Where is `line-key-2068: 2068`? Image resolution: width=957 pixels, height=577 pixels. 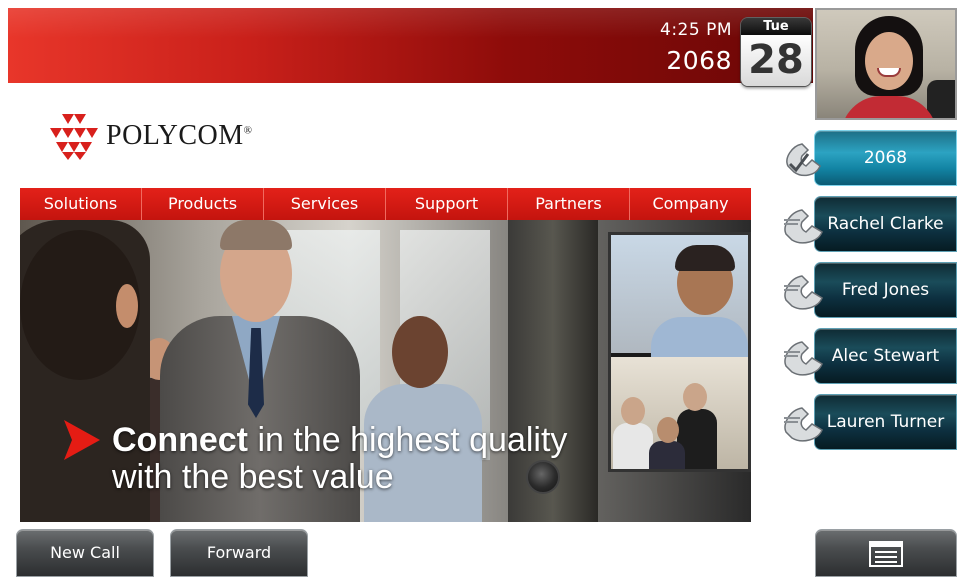 line-key-2068: 2068 is located at coordinates (868, 158).